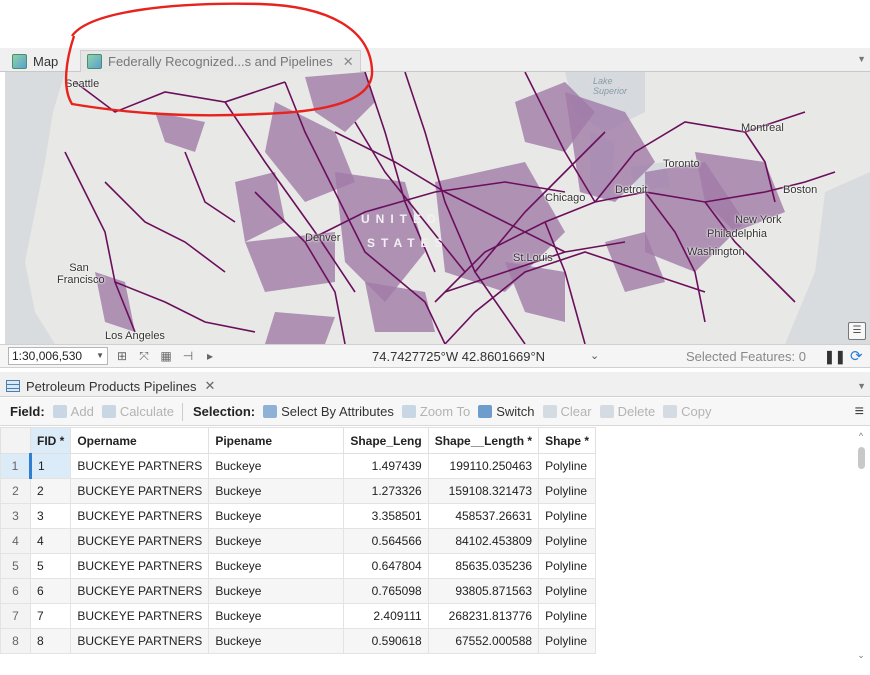  Describe the element at coordinates (861, 551) in the screenshot. I see `vertical-scrollbar: ^ ⌄` at that location.